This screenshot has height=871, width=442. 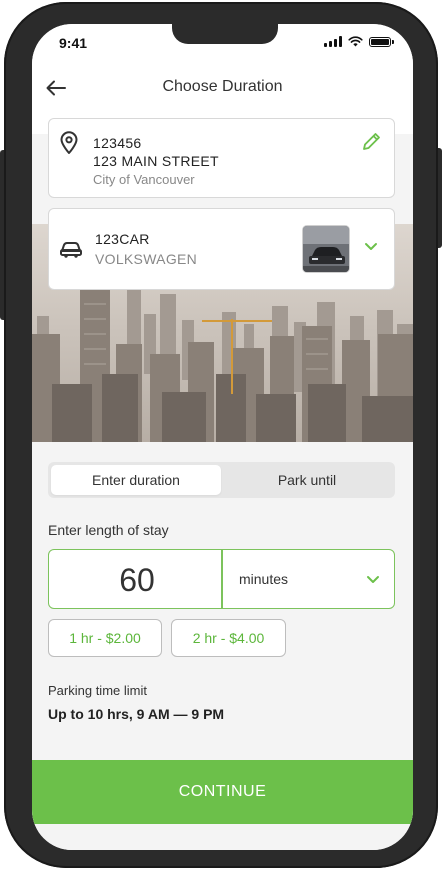 What do you see at coordinates (144, 179) in the screenshot?
I see `location-city: City of Vancouver` at bounding box center [144, 179].